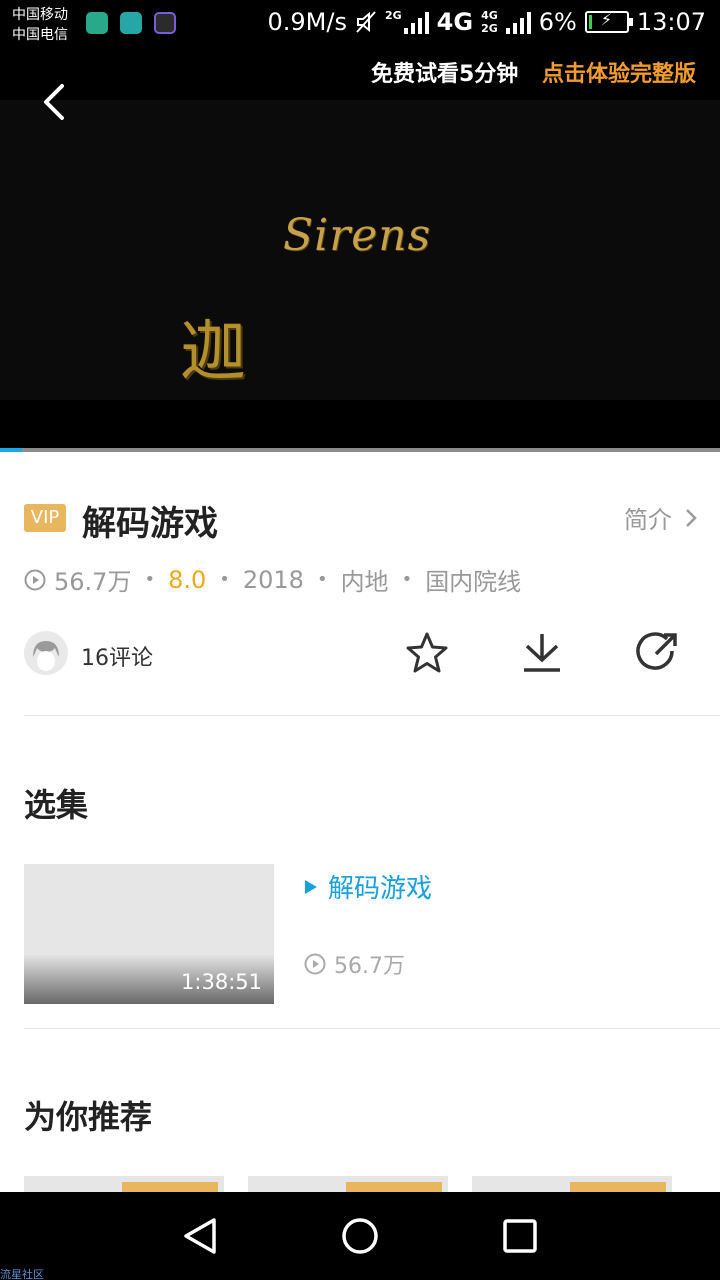 This screenshot has width=720, height=1280. I want to click on user-avatar-icon, so click(46, 653).